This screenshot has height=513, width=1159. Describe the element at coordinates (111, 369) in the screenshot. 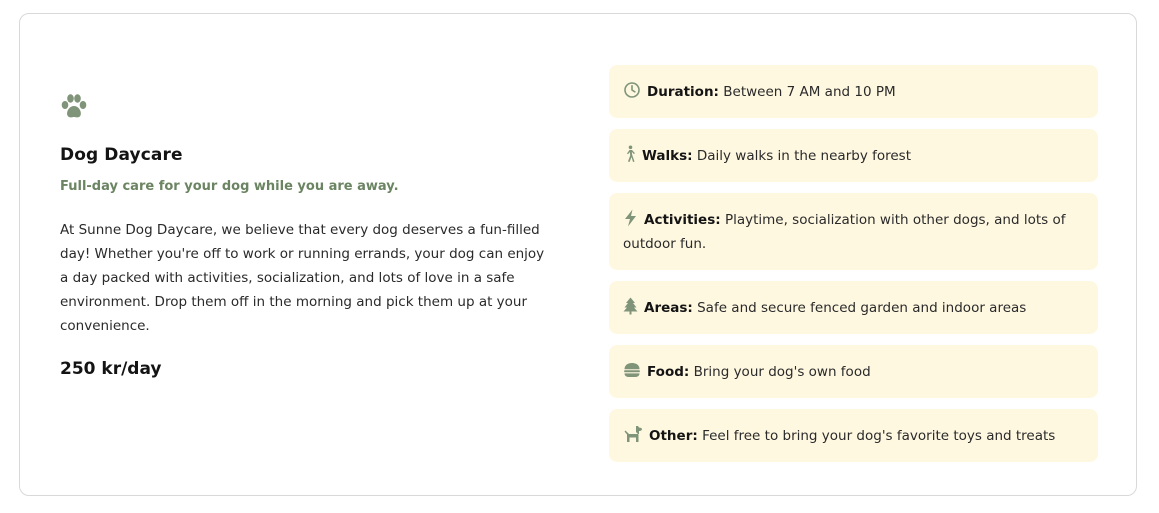

I see `service-price: 250 kr/day` at that location.